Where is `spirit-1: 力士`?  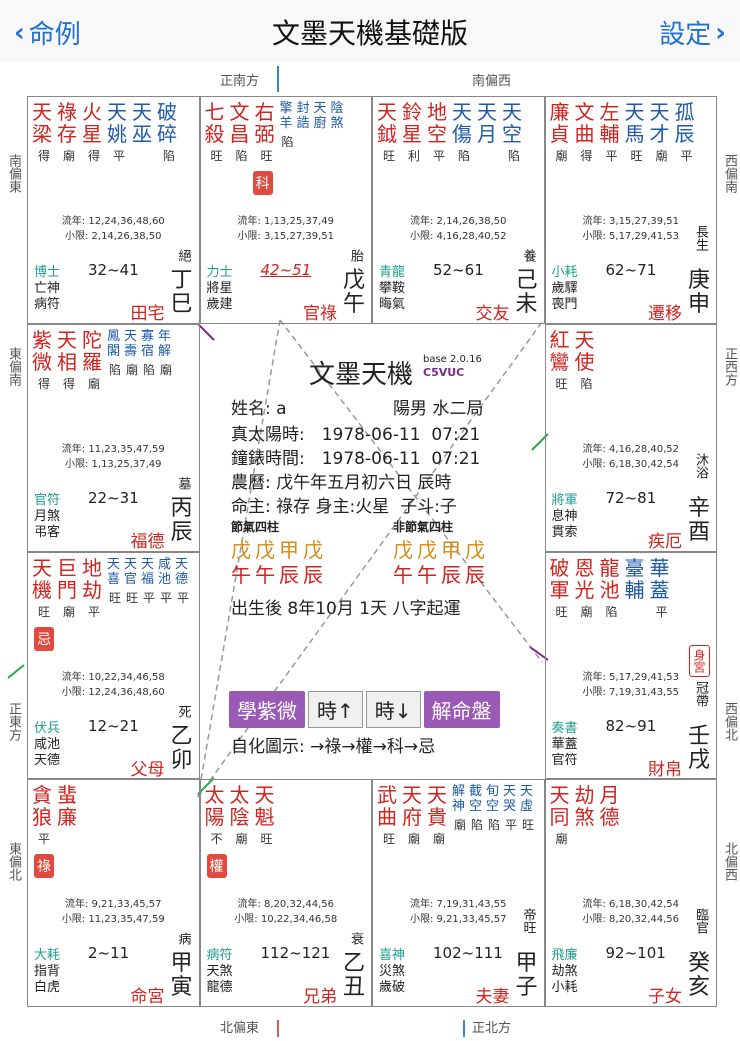 spirit-1: 力士 is located at coordinates (219, 272).